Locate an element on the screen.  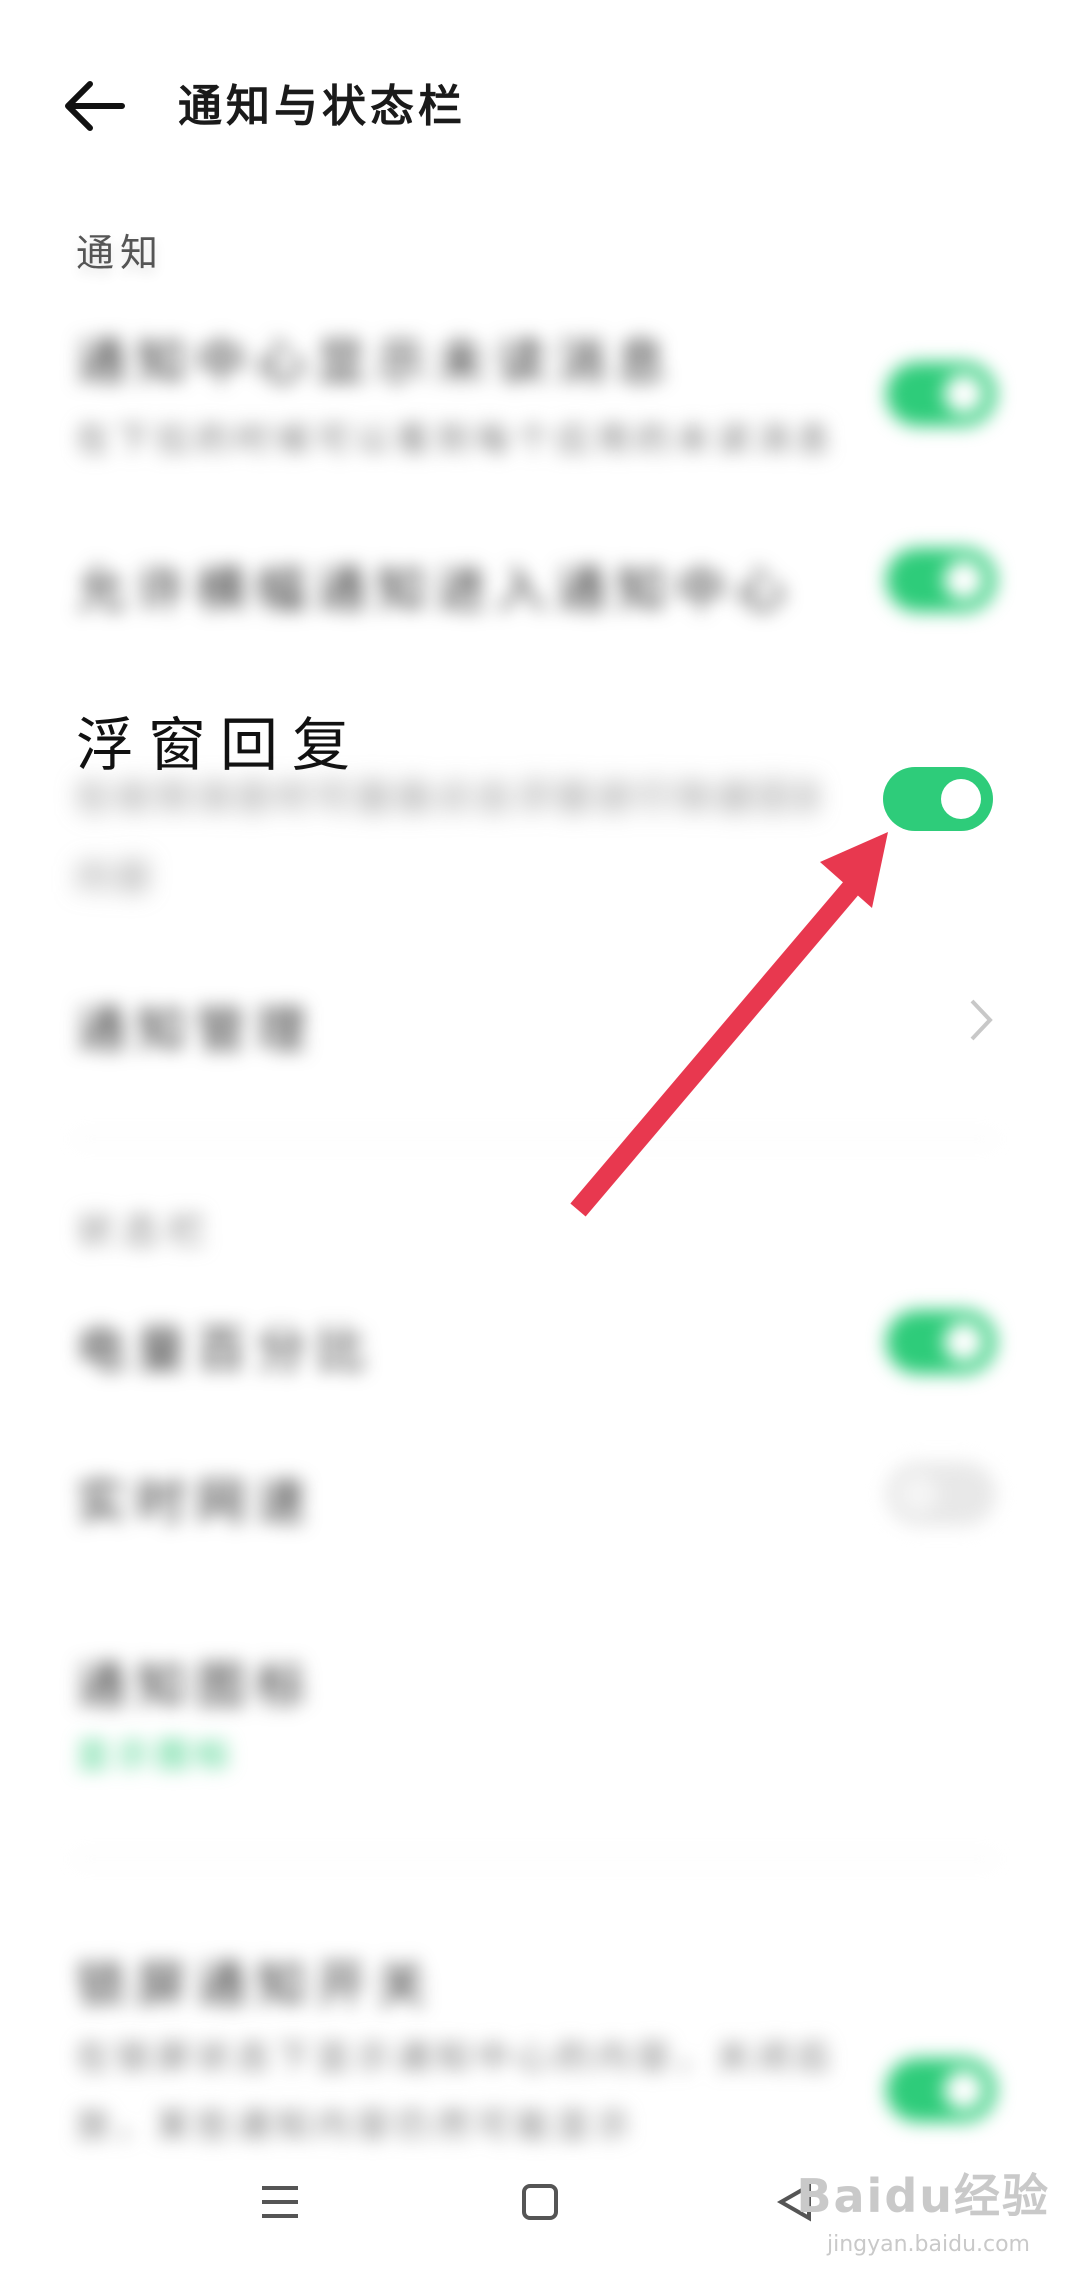
watermark-url: jingyan.baidu.com is located at coordinates (928, 2244).